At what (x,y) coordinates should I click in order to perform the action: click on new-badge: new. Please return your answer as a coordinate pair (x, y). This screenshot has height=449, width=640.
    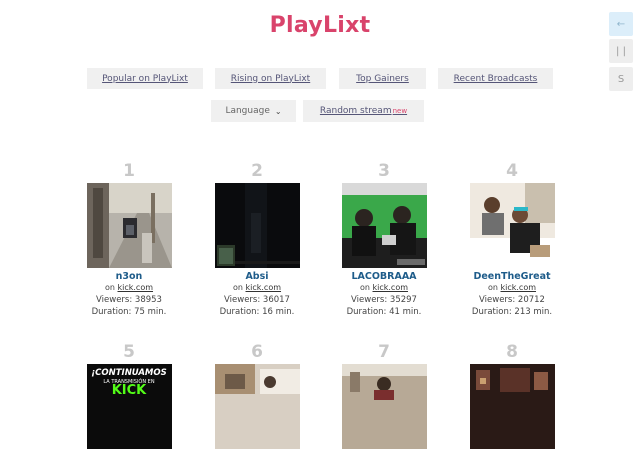
    Looking at the image, I should click on (400, 111).